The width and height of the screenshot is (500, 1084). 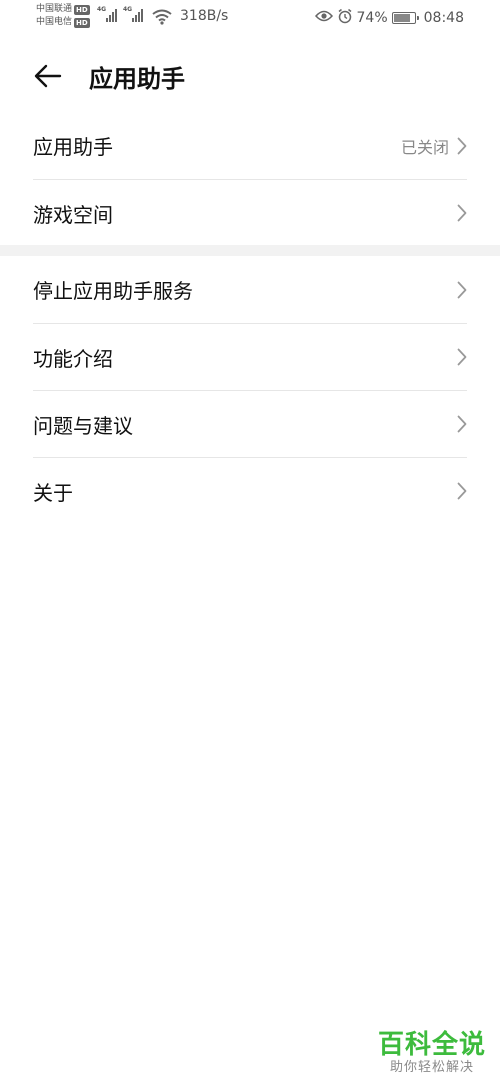 I want to click on arrow-left-icon, so click(x=48, y=76).